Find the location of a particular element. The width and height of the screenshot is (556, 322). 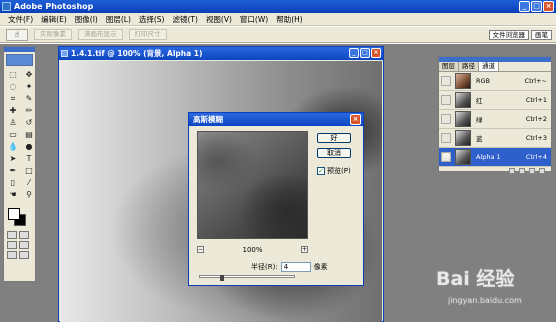

channel-row-blue: 蓝 Ctrl+3 is located at coordinates (495, 138).